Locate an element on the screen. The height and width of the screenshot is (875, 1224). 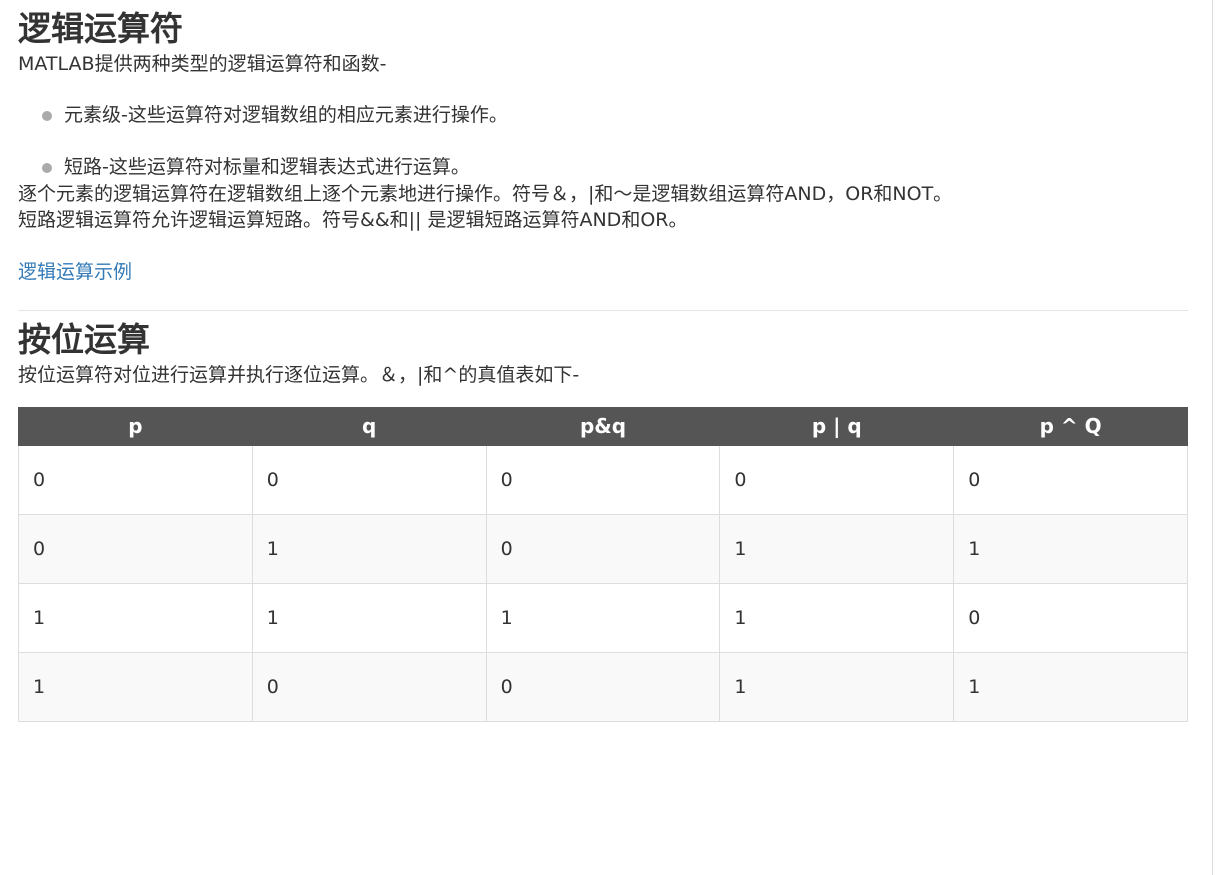
column-header: p&q is located at coordinates (603, 426).